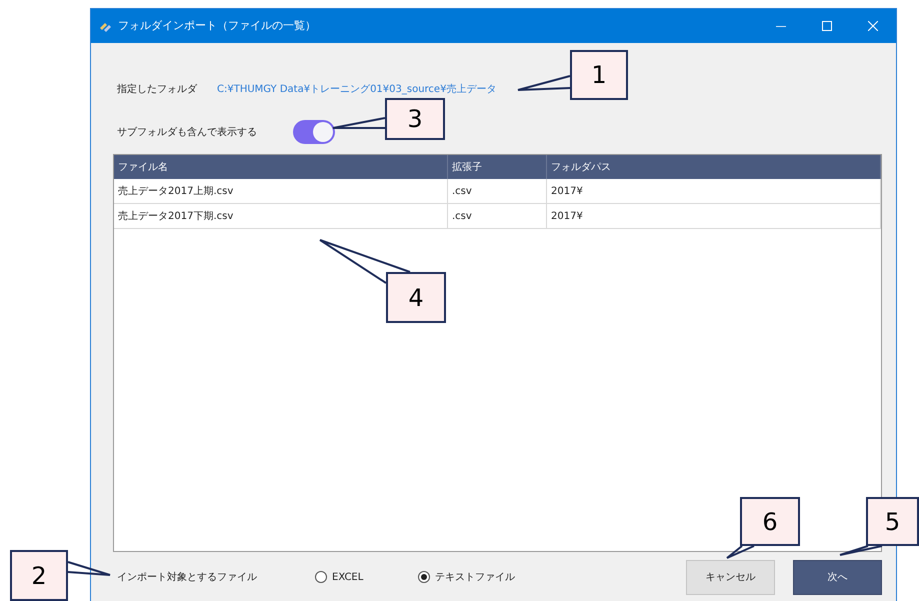  Describe the element at coordinates (892, 521) in the screenshot. I see `callout-number: 5` at that location.